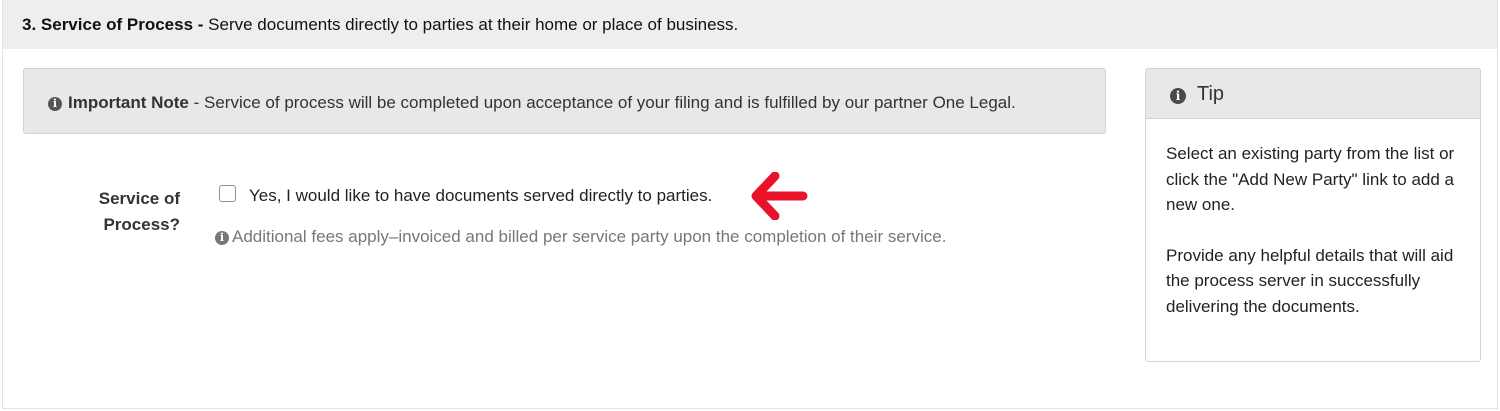  Describe the element at coordinates (1211, 94) in the screenshot. I see `tip-title: Tip` at that location.